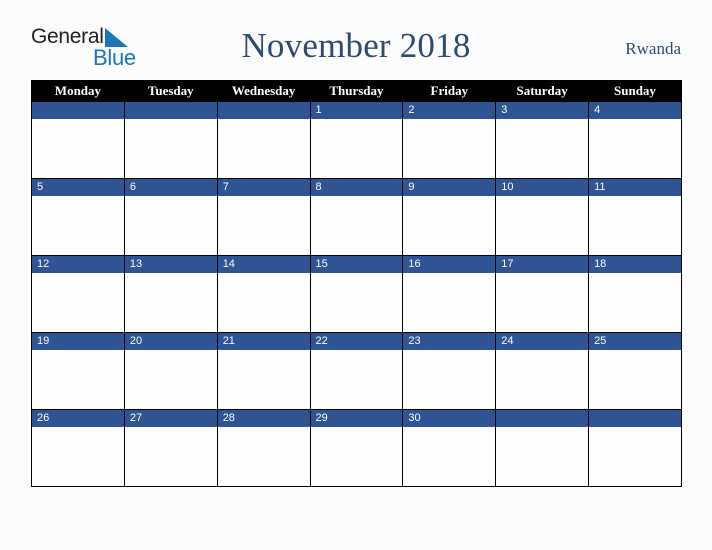 The image size is (712, 550). I want to click on calendar-week-row: 5 6 7 8 9 10 11, so click(356, 217).